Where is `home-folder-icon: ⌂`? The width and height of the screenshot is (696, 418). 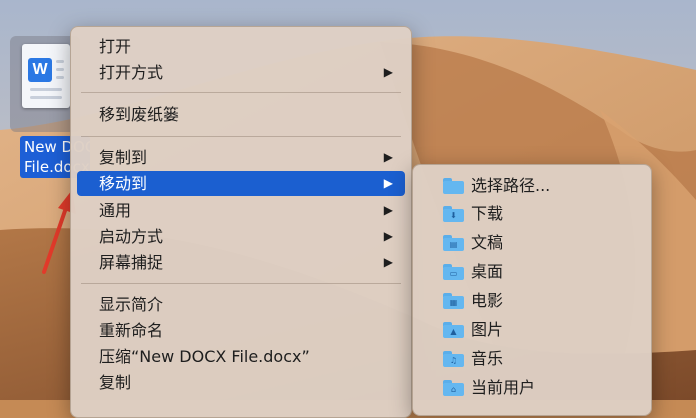 home-folder-icon: ⌂ is located at coordinates (453, 388).